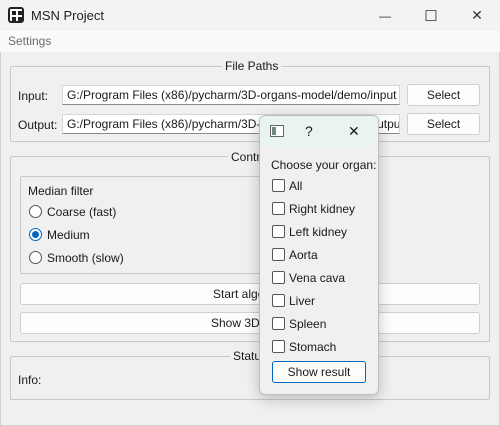 This screenshot has height=426, width=500. What do you see at coordinates (295, 186) in the screenshot?
I see `checkbox-all-label: All` at bounding box center [295, 186].